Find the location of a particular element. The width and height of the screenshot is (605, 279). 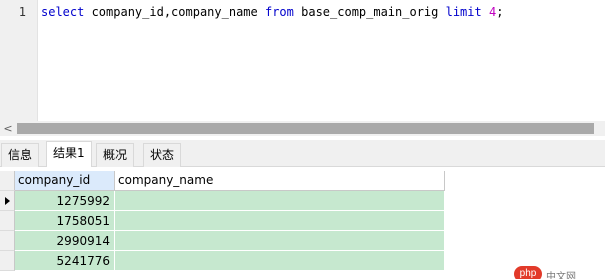

keyword-from: from is located at coordinates (279, 12).